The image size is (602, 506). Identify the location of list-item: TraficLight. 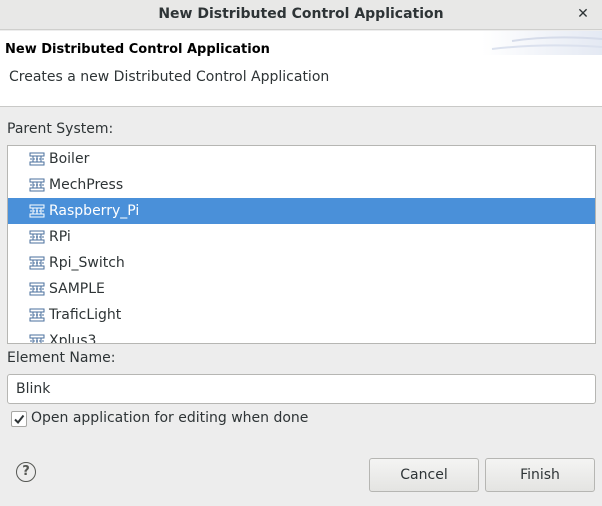
(301, 315).